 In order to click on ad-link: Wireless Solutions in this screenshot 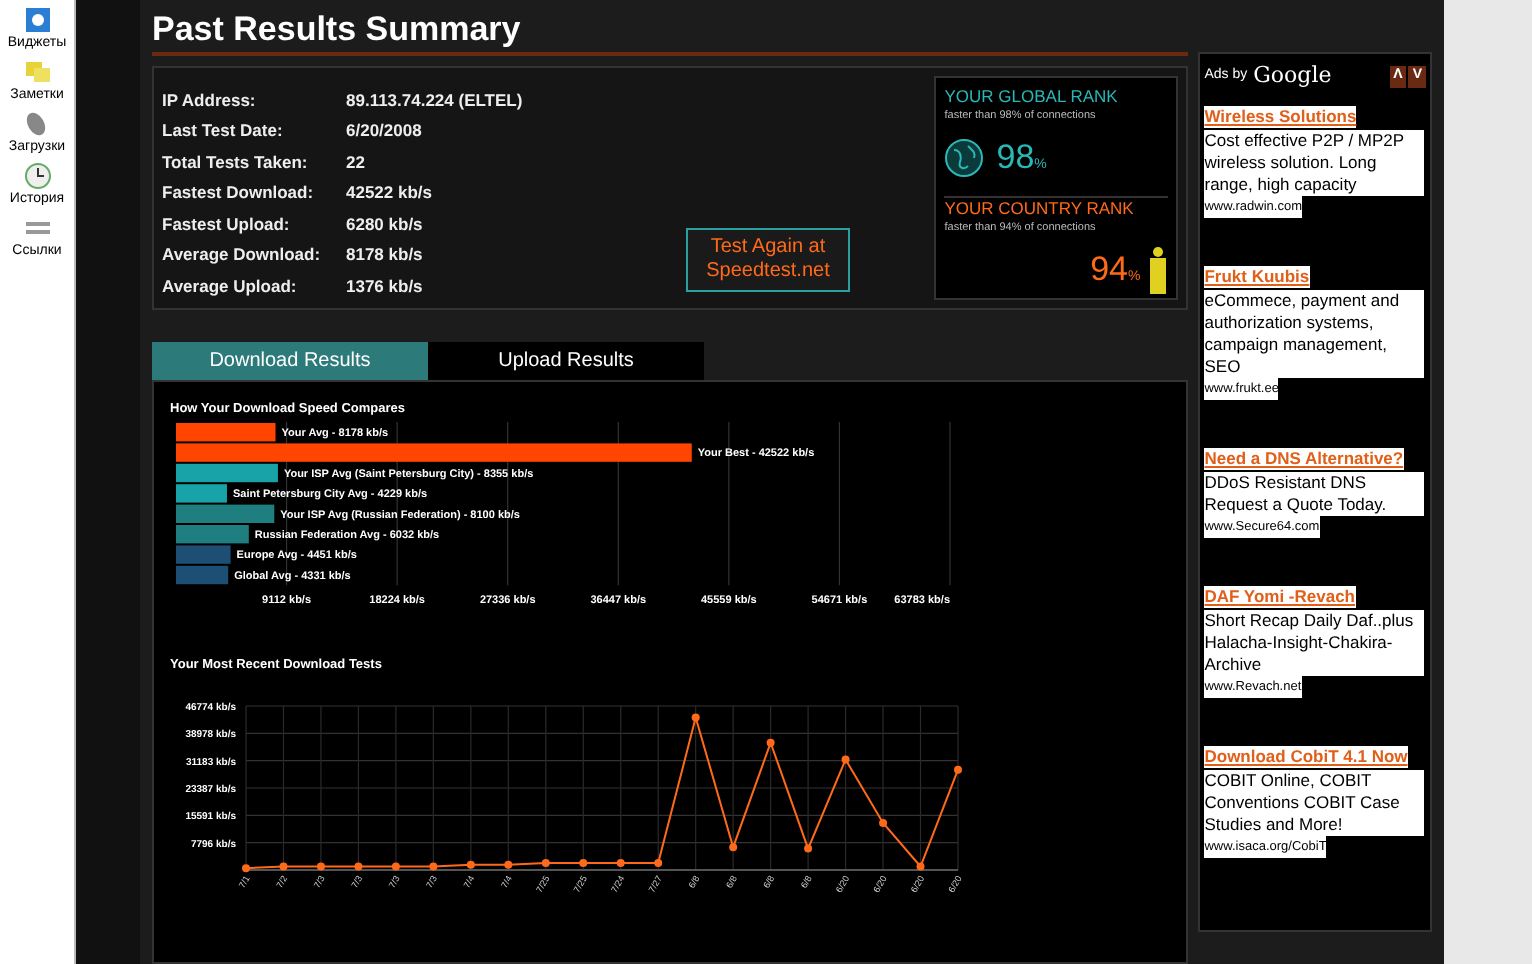, I will do `click(1280, 116)`.